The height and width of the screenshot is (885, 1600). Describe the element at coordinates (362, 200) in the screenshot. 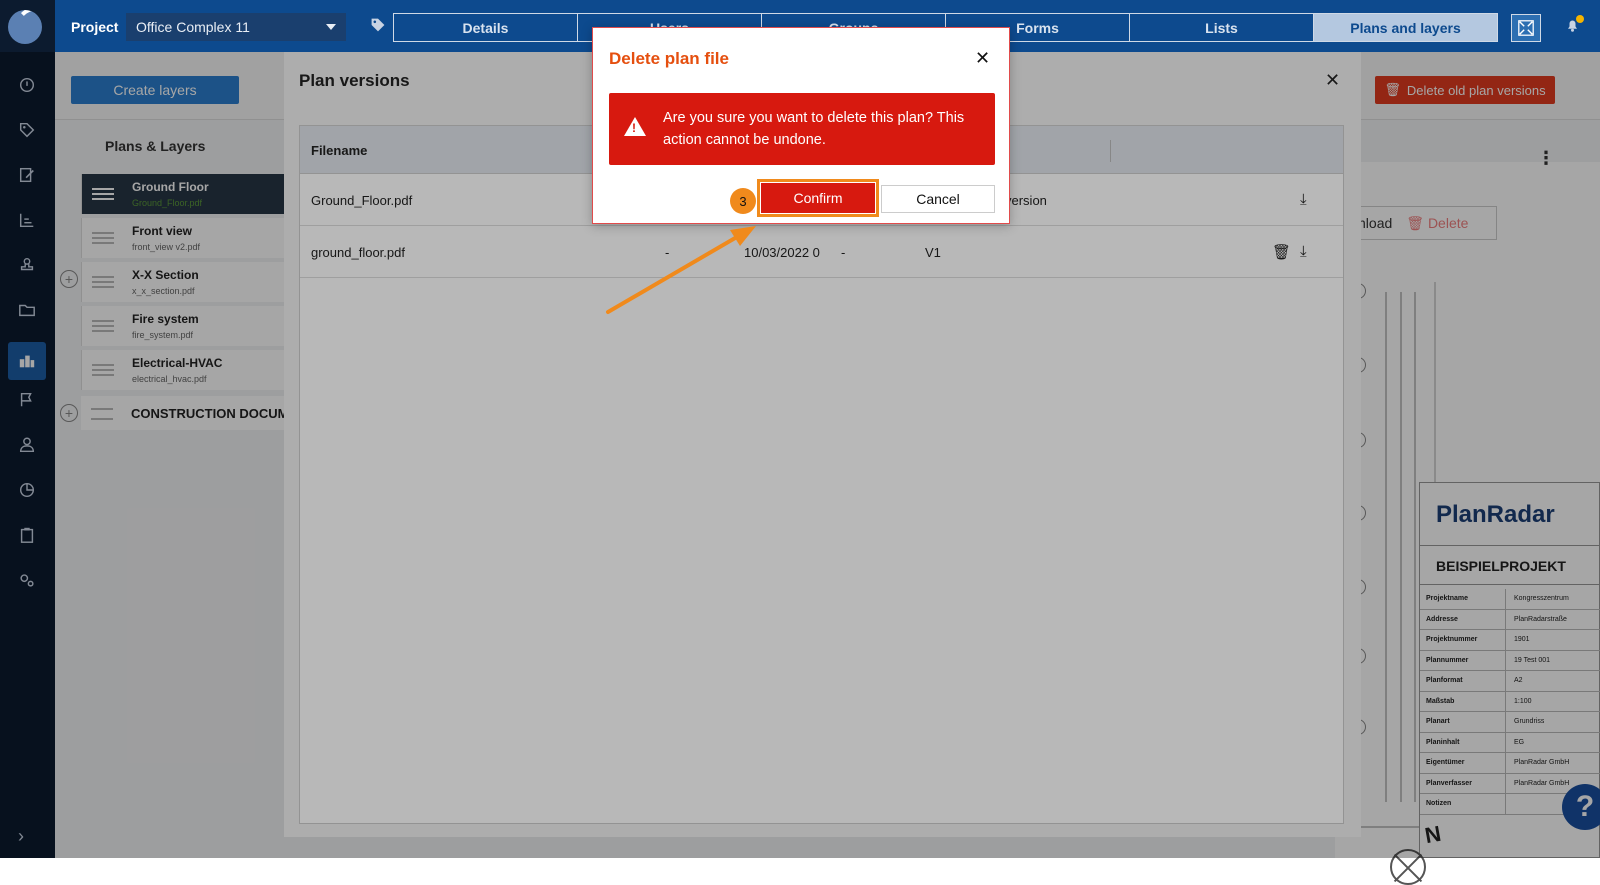

I see `cell-filename: Ground_Floor.pdf` at that location.